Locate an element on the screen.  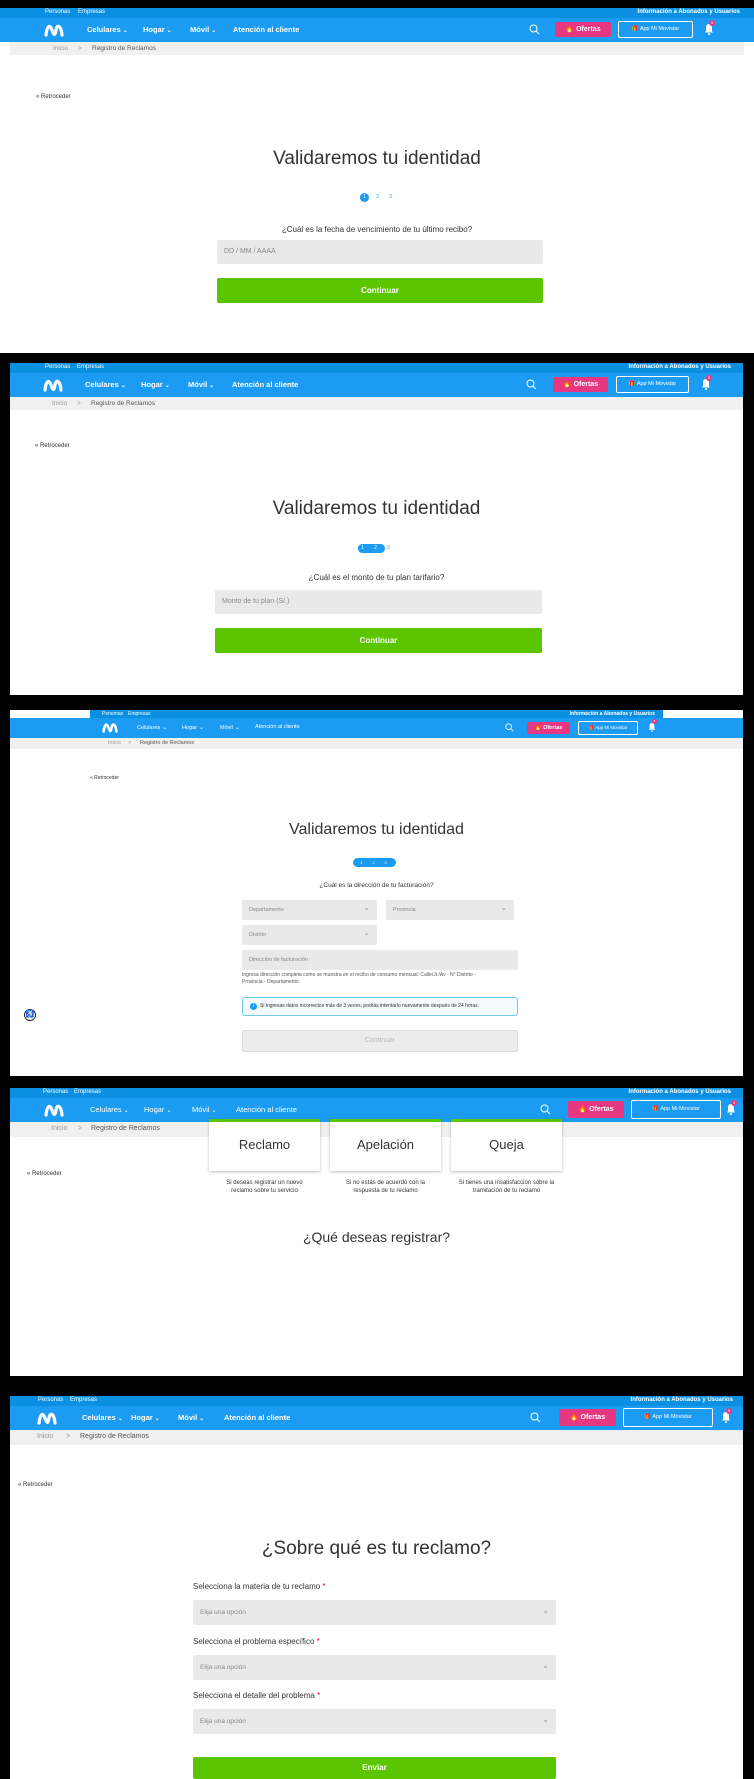
step-3: 3 is located at coordinates (390, 197).